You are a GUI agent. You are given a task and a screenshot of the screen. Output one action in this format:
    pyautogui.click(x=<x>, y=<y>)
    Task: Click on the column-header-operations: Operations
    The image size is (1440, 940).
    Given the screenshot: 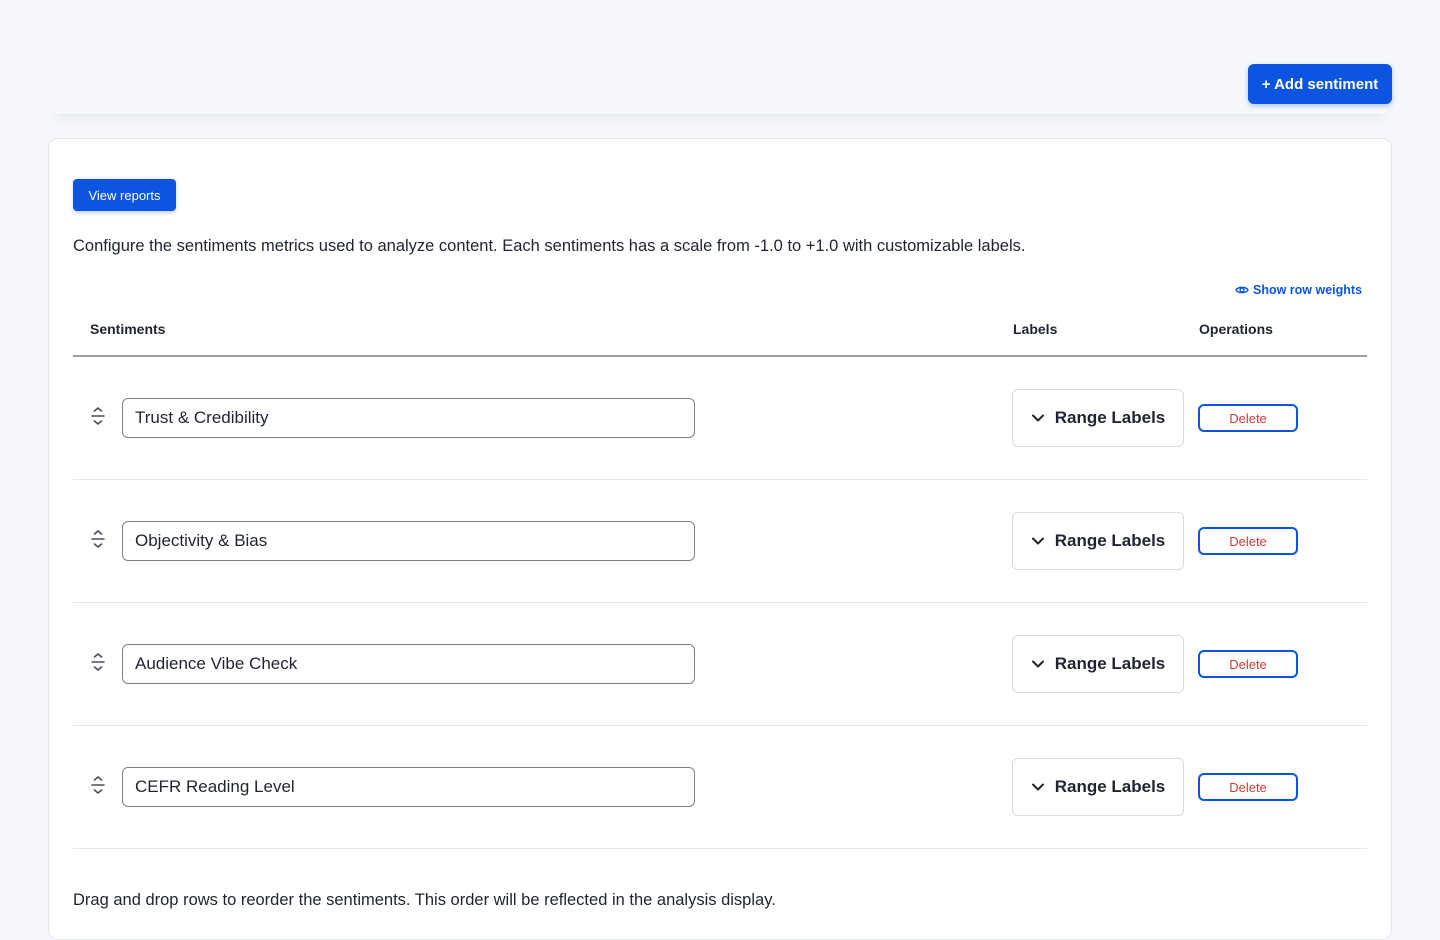 What is the action you would take?
    pyautogui.click(x=1236, y=329)
    